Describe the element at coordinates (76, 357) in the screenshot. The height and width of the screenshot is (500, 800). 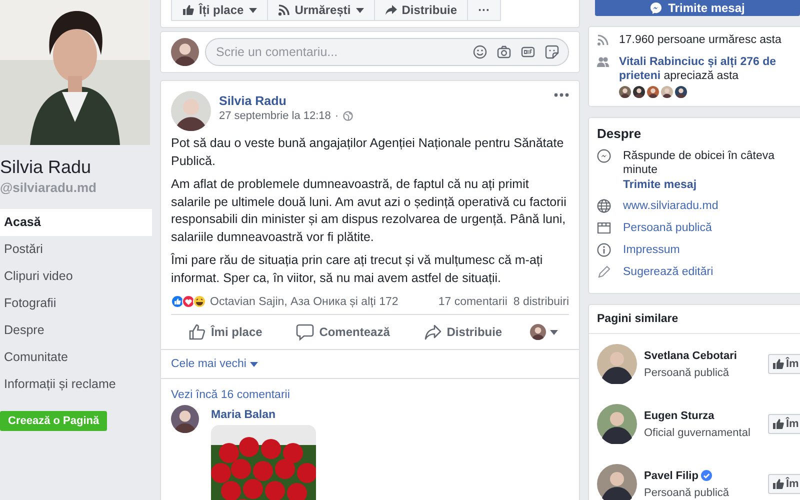
I see `sidebar-item: Comunitate` at that location.